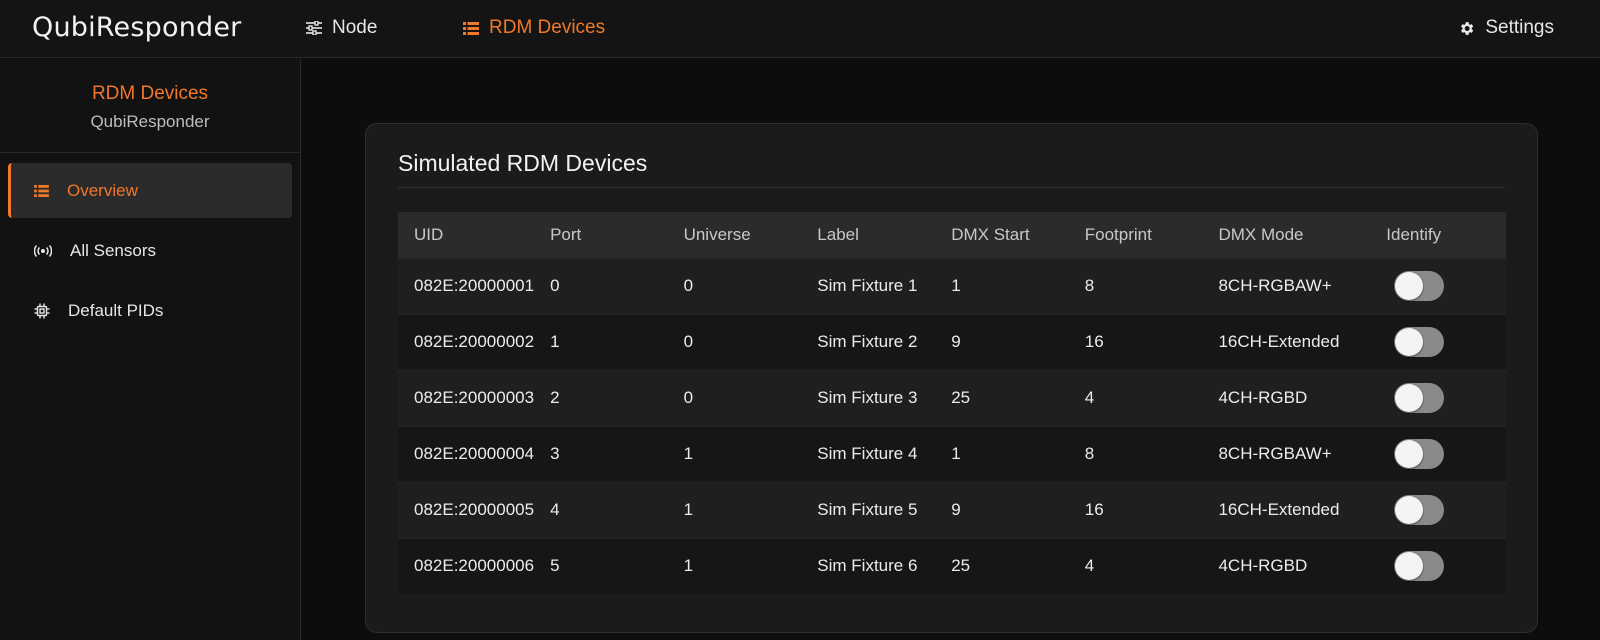 This screenshot has width=1600, height=640. What do you see at coordinates (601, 453) in the screenshot?
I see `cell-port: 3` at bounding box center [601, 453].